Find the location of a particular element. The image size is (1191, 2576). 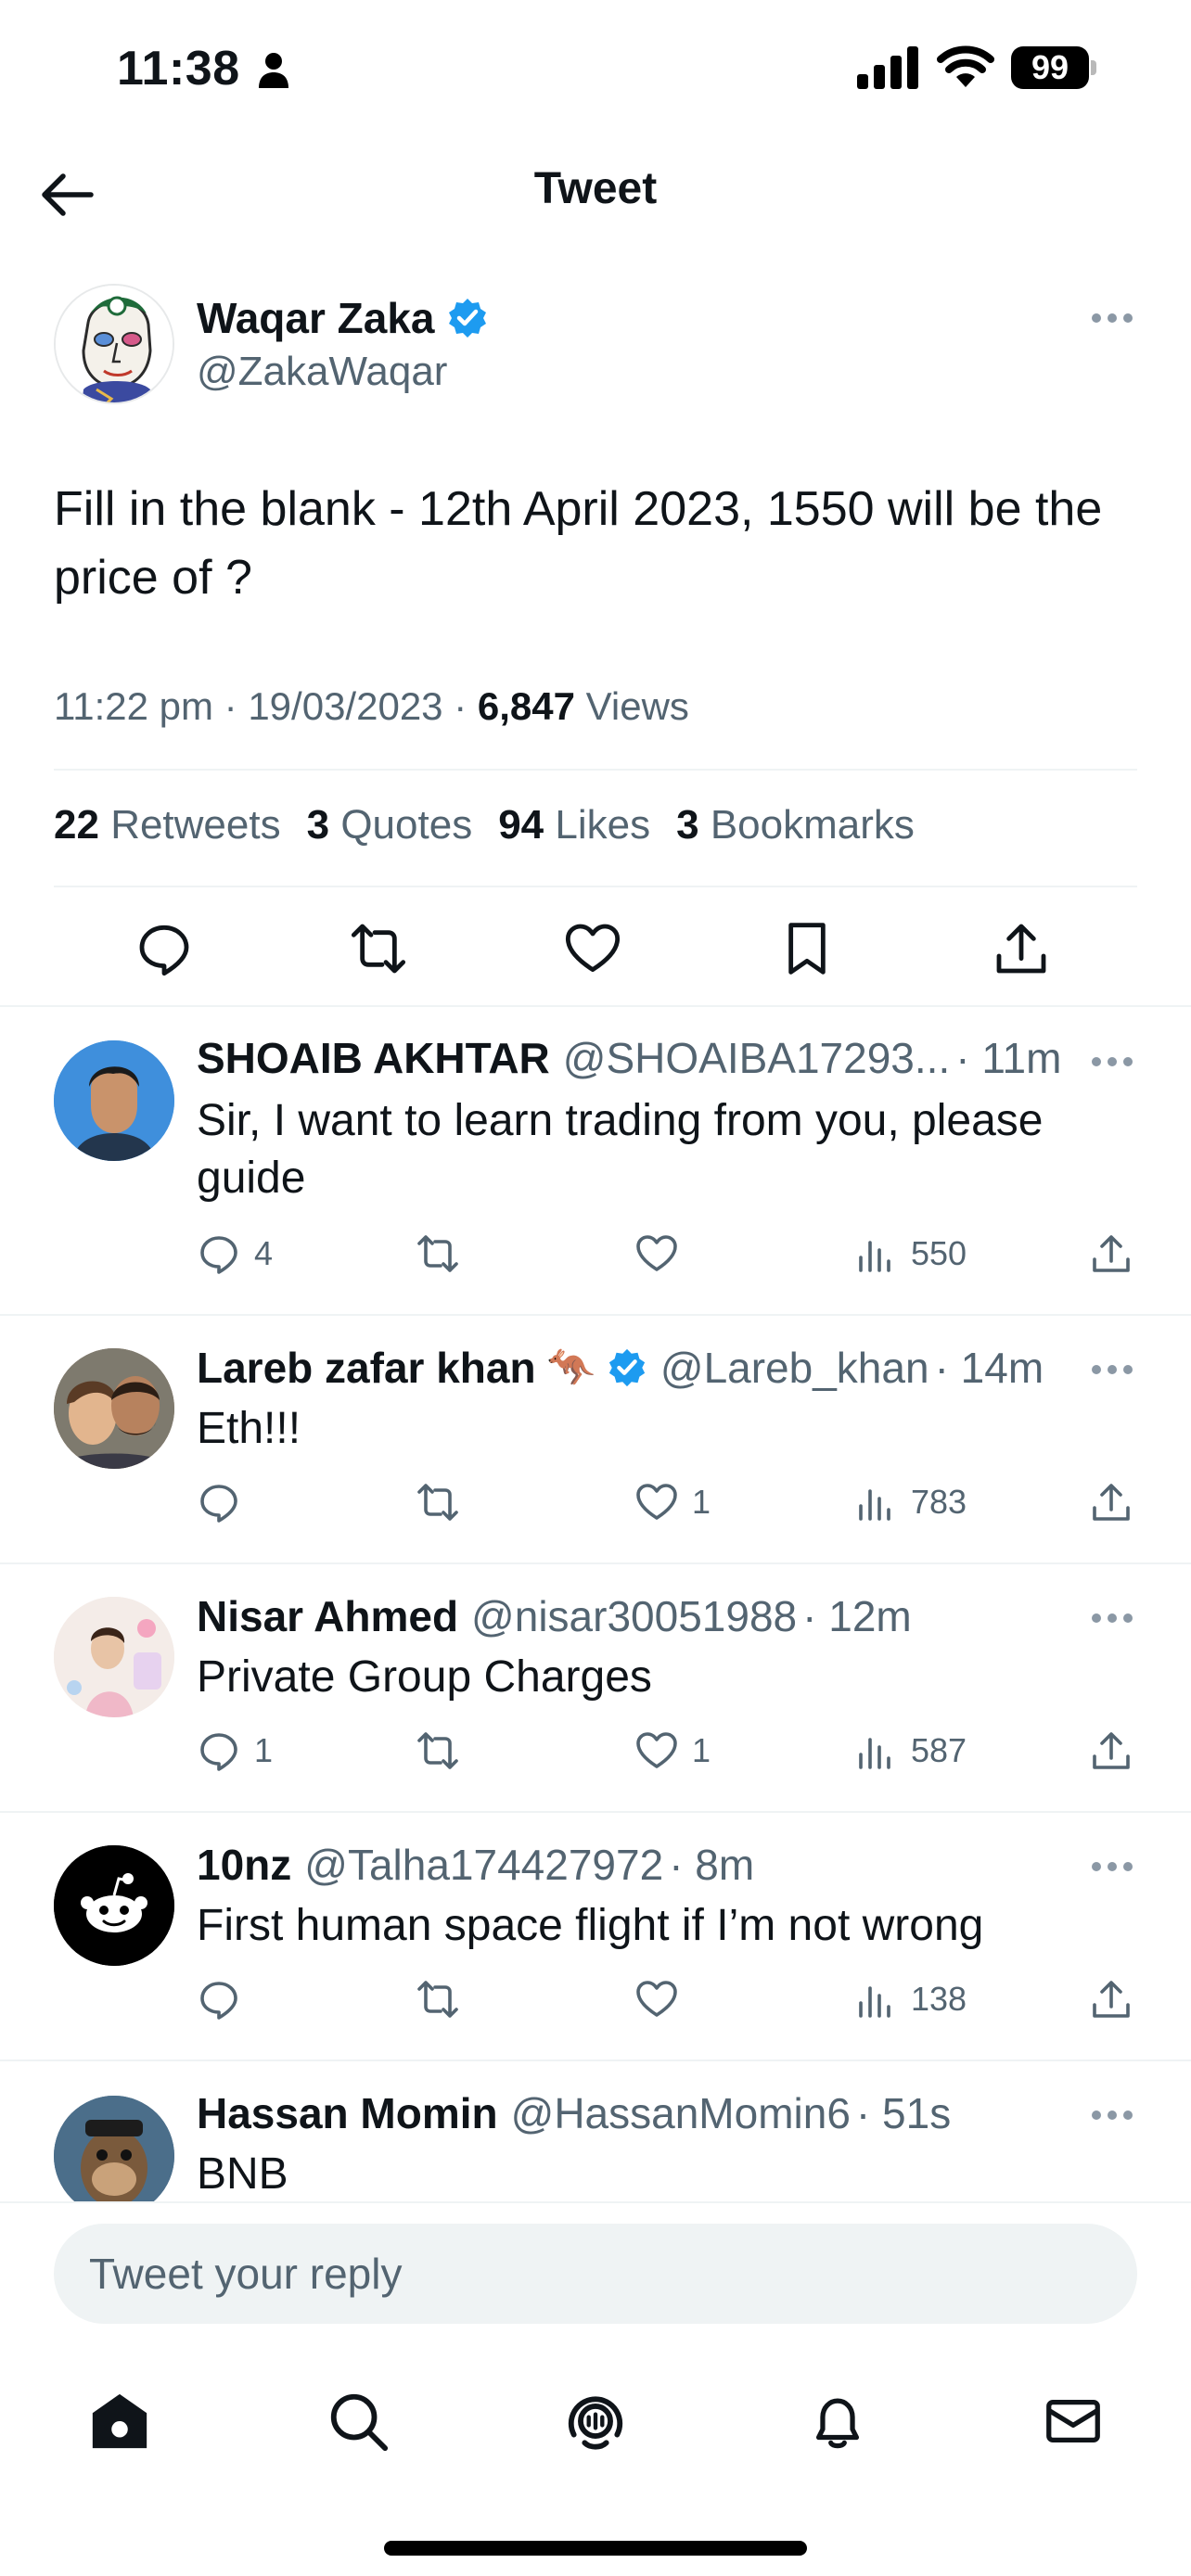

verified-badge-icon is located at coordinates (627, 1367).